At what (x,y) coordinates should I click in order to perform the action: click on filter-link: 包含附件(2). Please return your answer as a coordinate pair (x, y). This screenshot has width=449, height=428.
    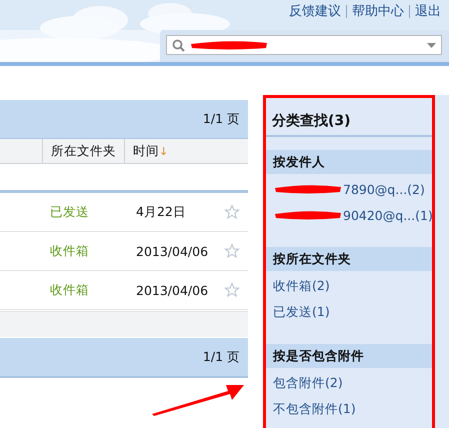
    Looking at the image, I should click on (308, 383).